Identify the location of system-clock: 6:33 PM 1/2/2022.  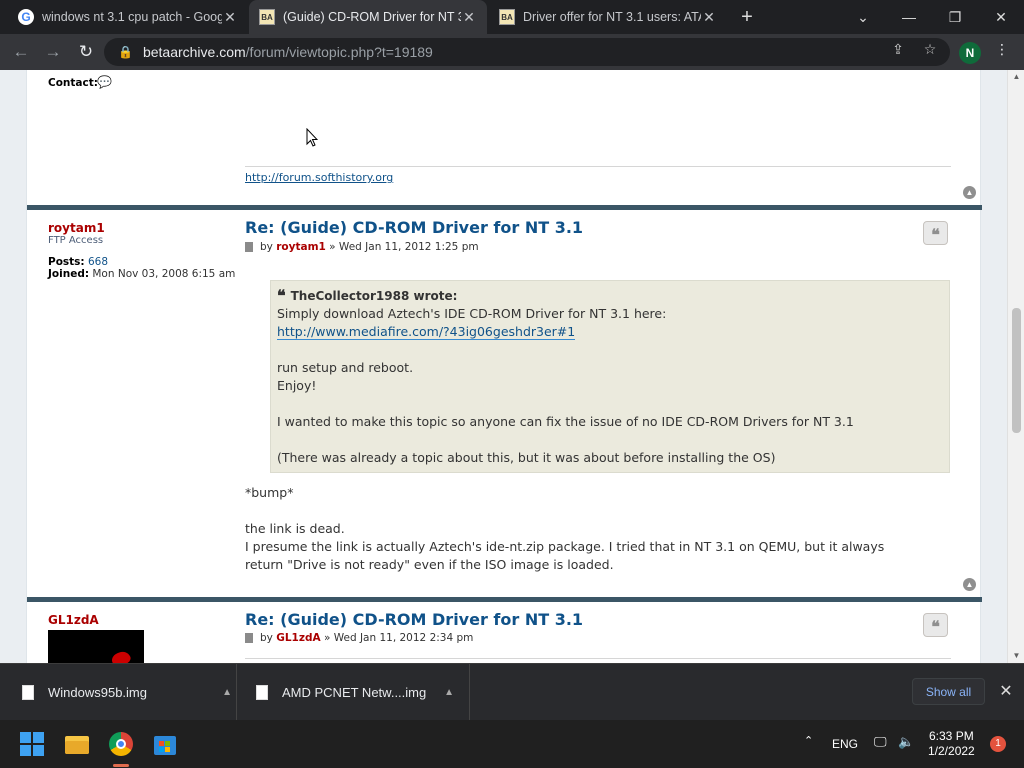
(951, 744).